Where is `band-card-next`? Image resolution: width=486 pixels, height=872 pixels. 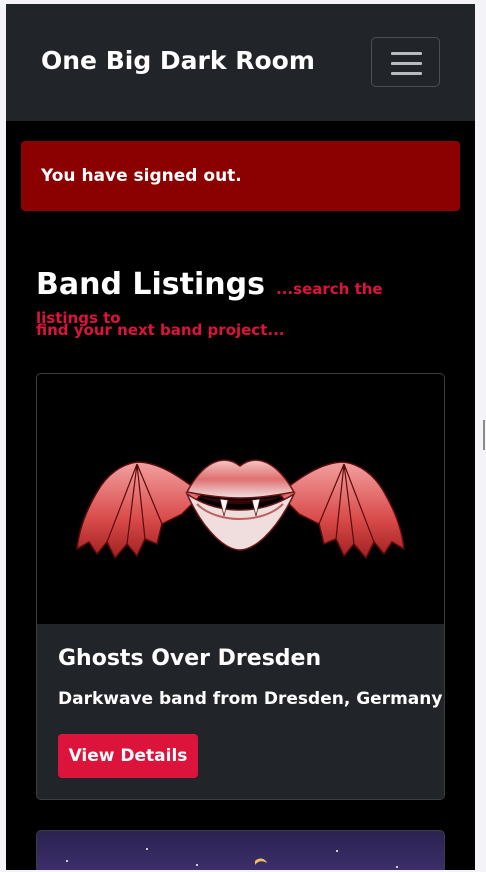
band-card-next is located at coordinates (240, 850).